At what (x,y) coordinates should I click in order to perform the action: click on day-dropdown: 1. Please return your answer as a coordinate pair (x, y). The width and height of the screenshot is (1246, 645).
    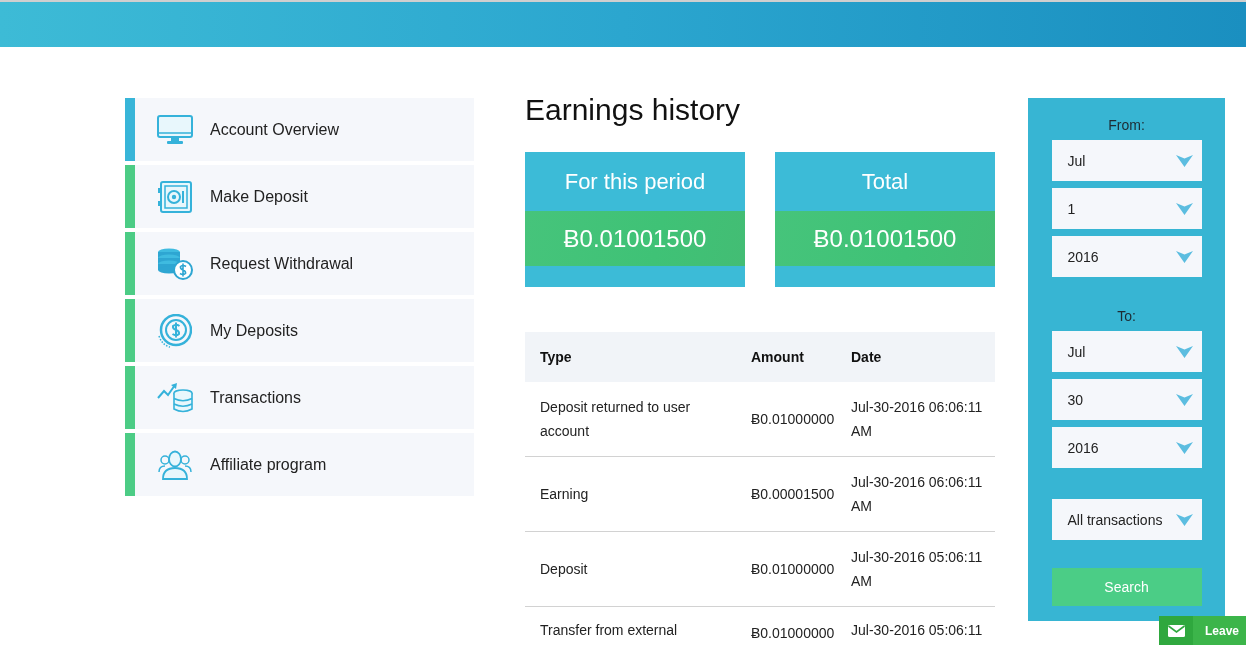
    Looking at the image, I should click on (1126, 208).